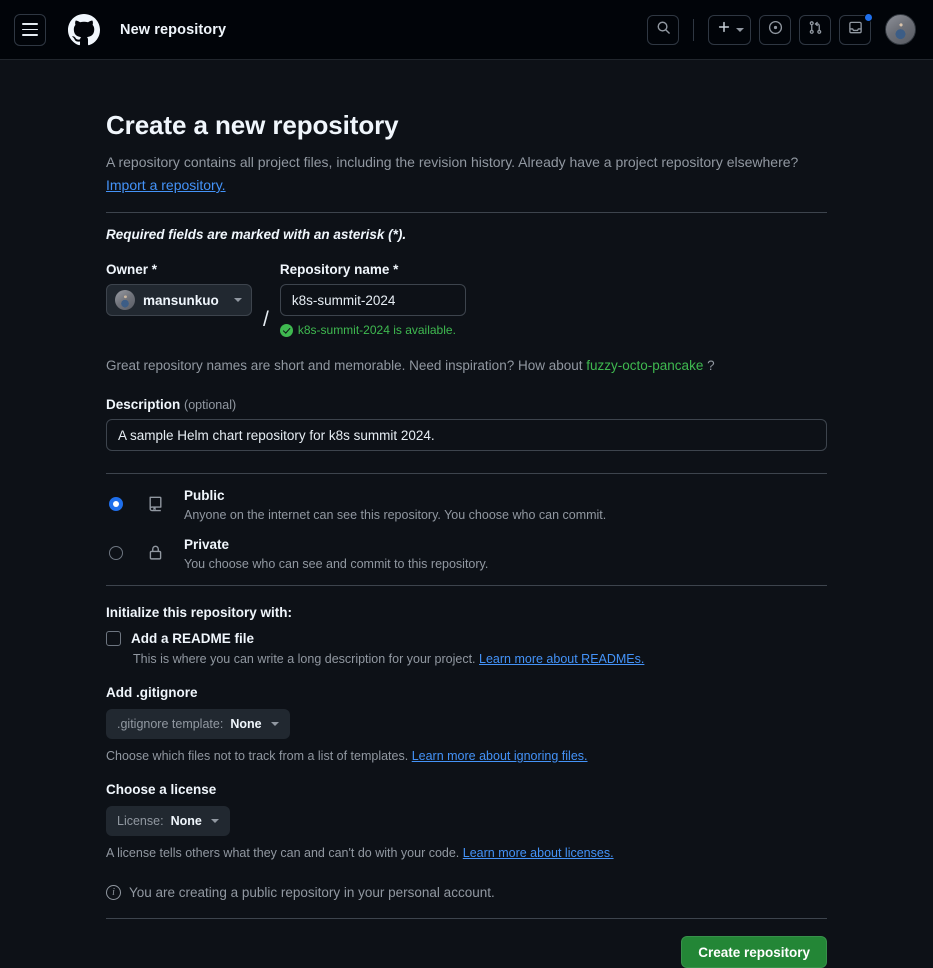 The image size is (933, 968). Describe the element at coordinates (140, 821) in the screenshot. I see `license-select-prefix: License:` at that location.